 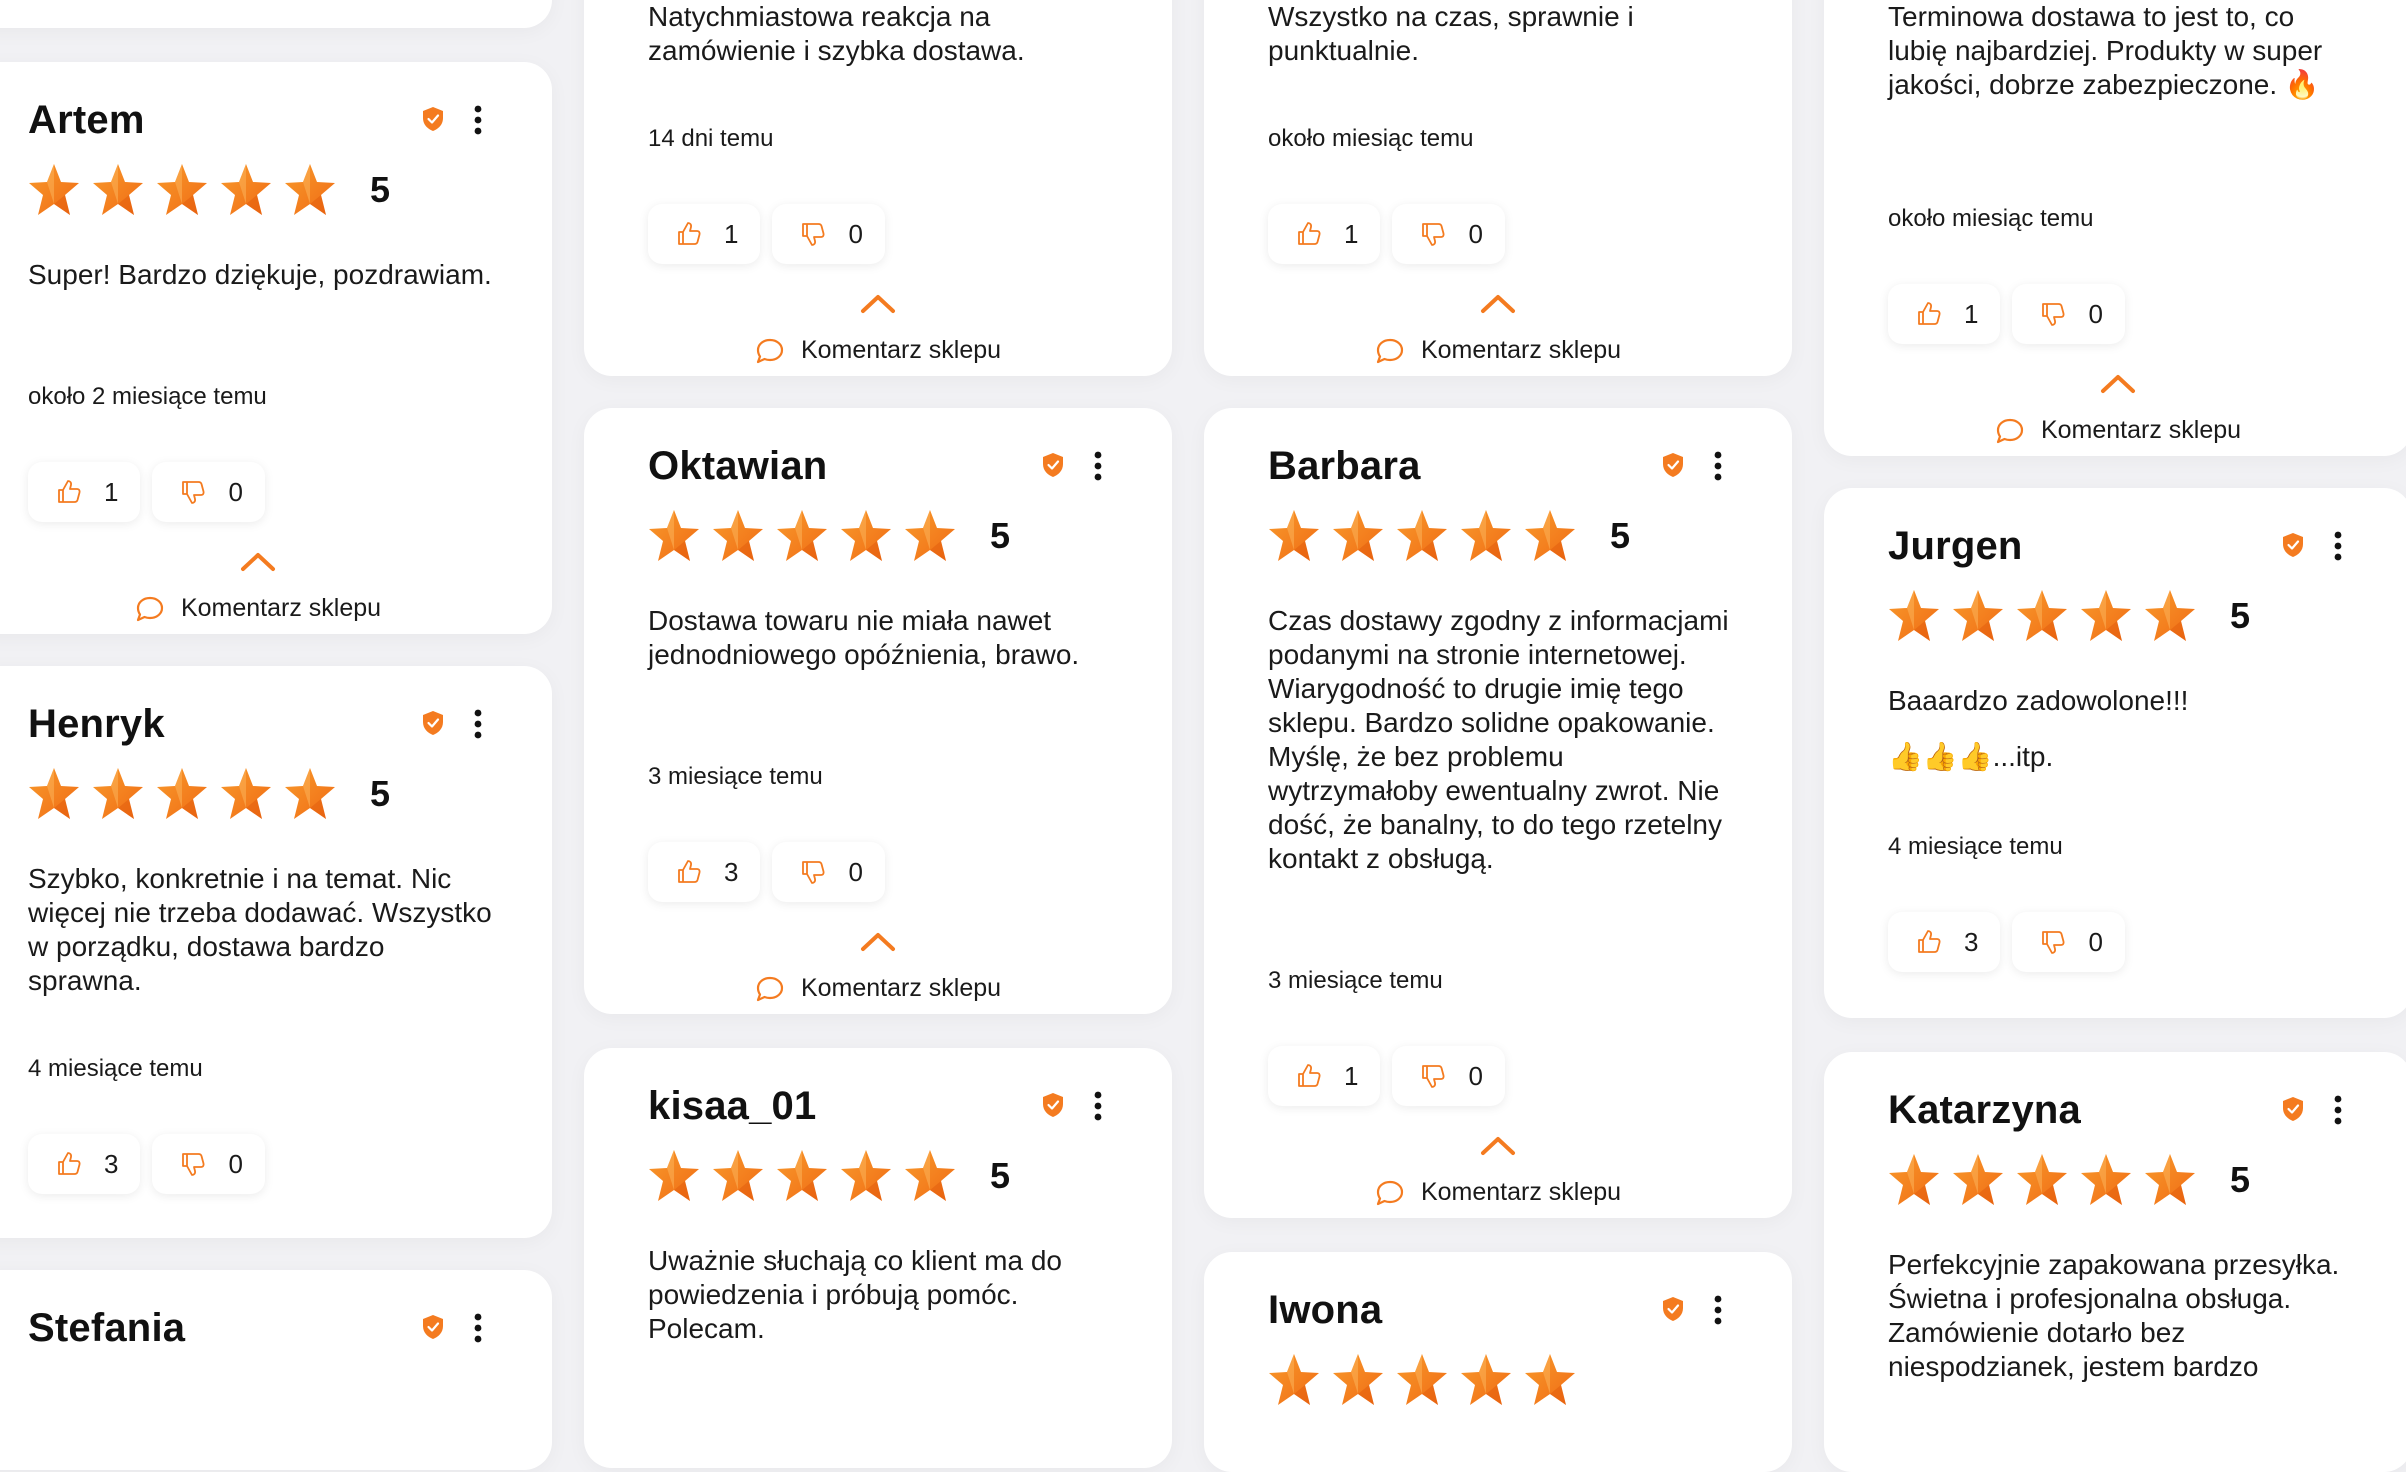 What do you see at coordinates (2120, 546) in the screenshot?
I see `review-header: Jurgen` at bounding box center [2120, 546].